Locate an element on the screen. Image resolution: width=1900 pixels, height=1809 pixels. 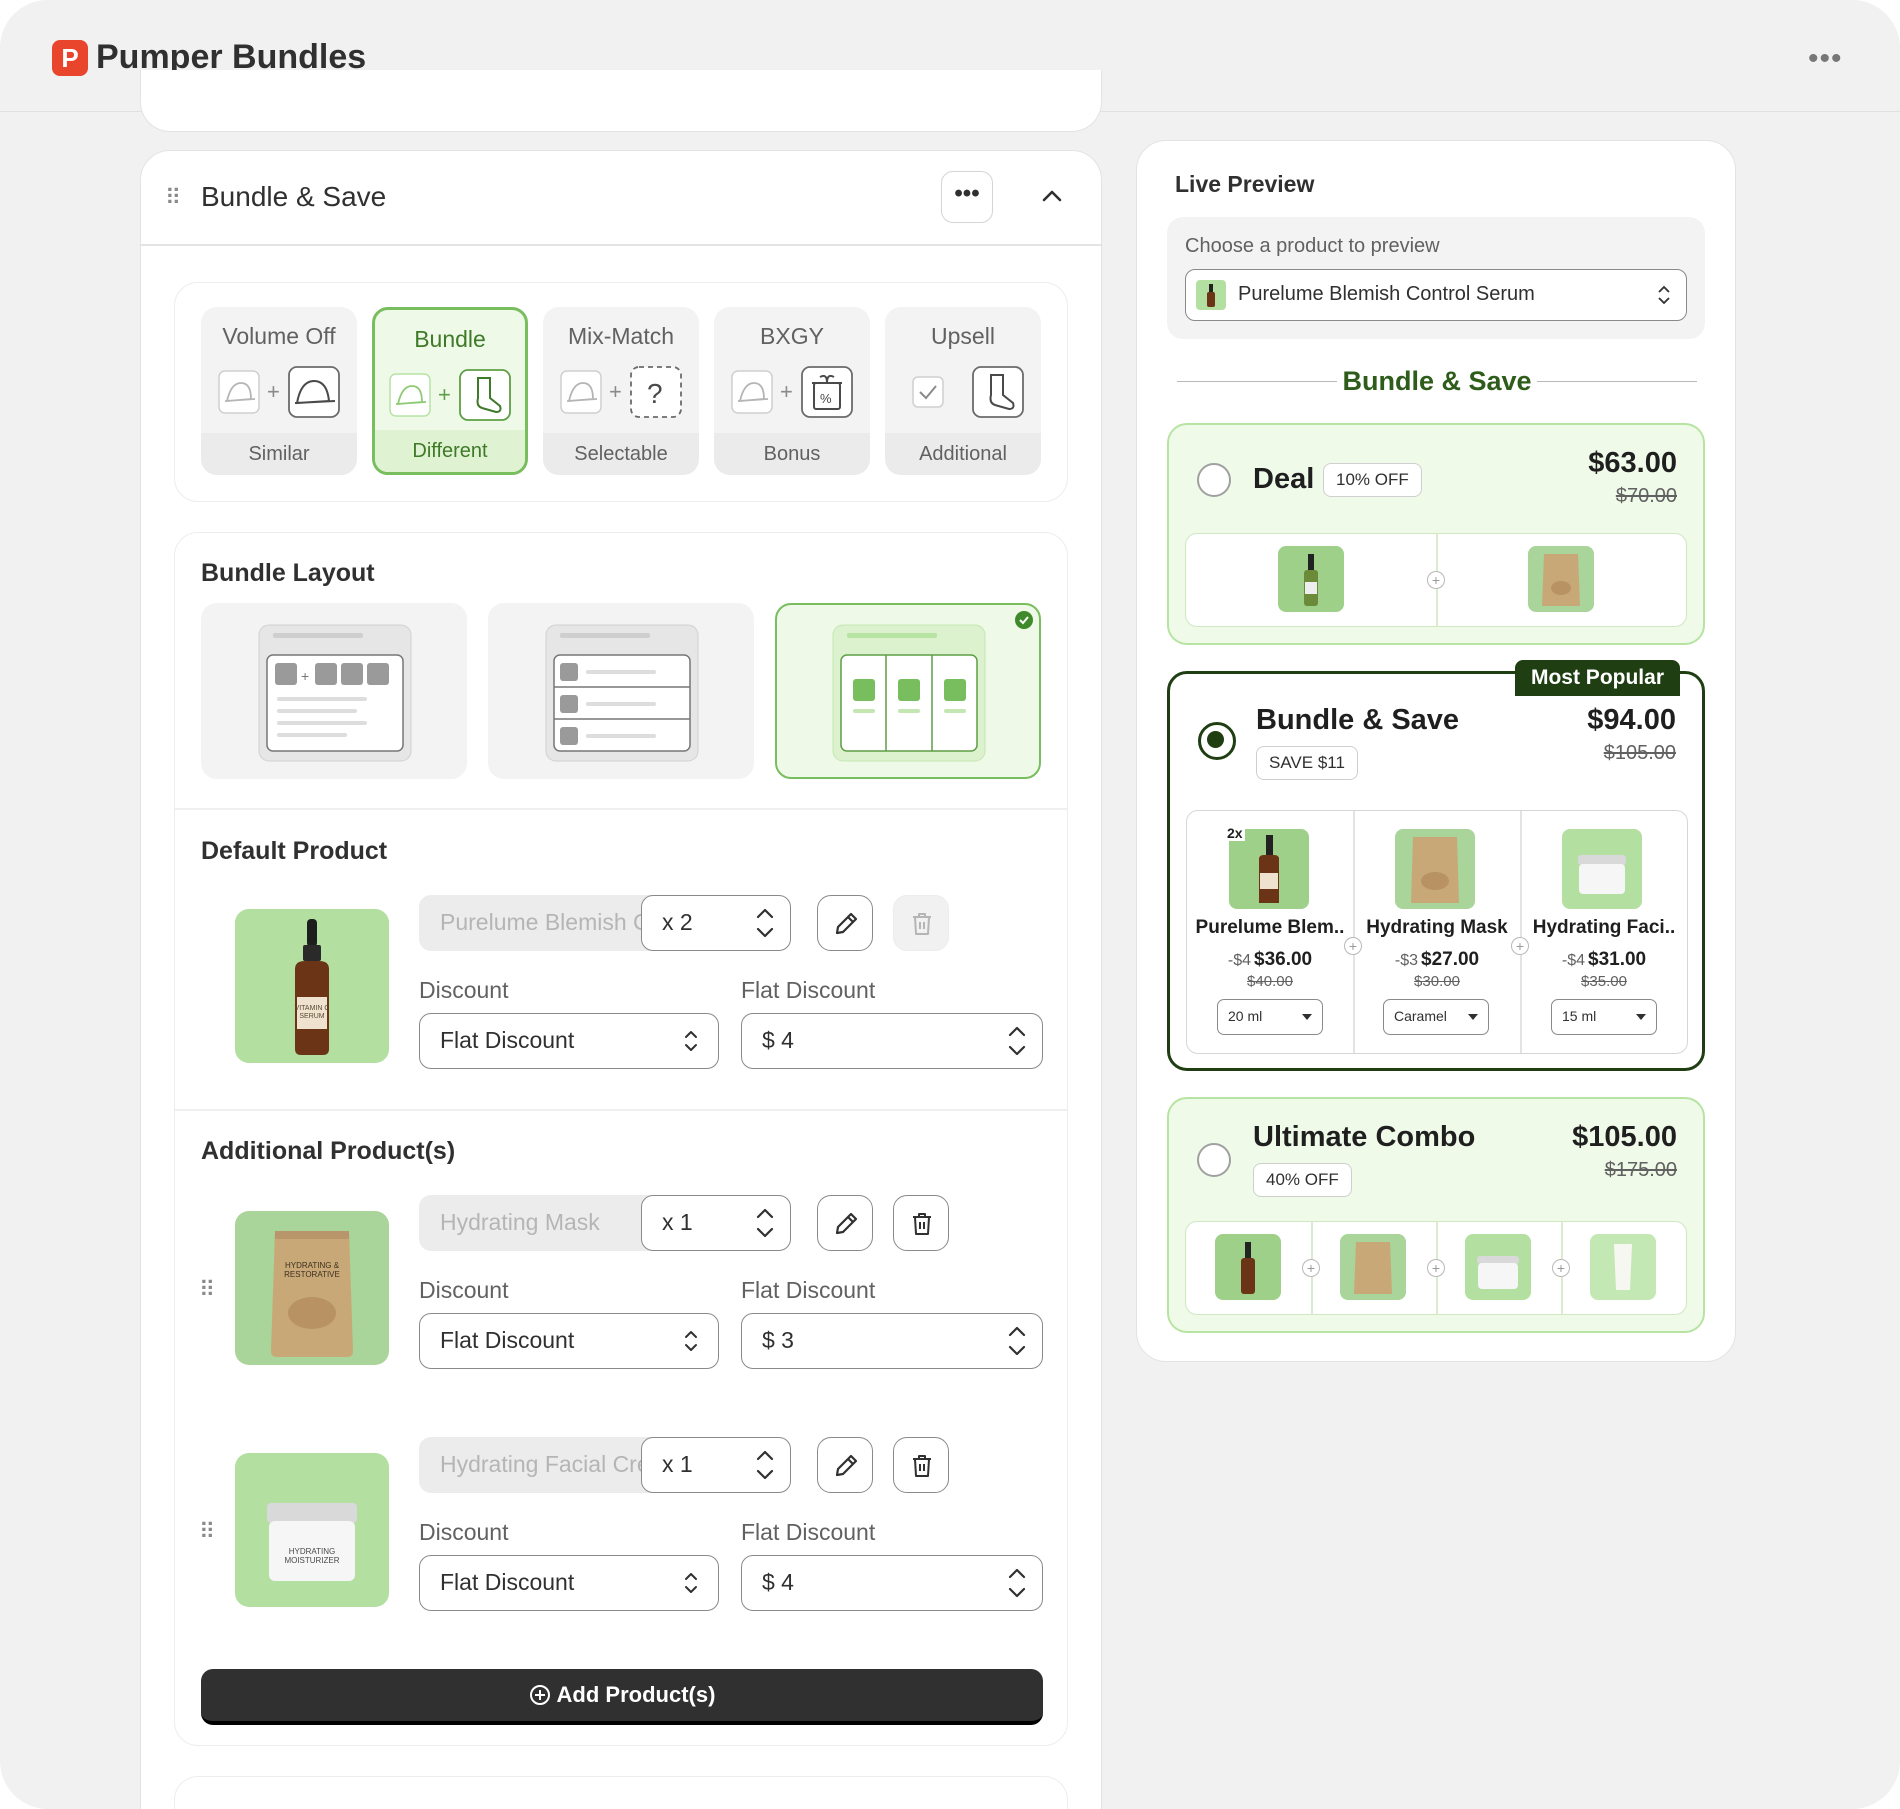
tab-bundle: Bundle + Different is located at coordinates (450, 391).